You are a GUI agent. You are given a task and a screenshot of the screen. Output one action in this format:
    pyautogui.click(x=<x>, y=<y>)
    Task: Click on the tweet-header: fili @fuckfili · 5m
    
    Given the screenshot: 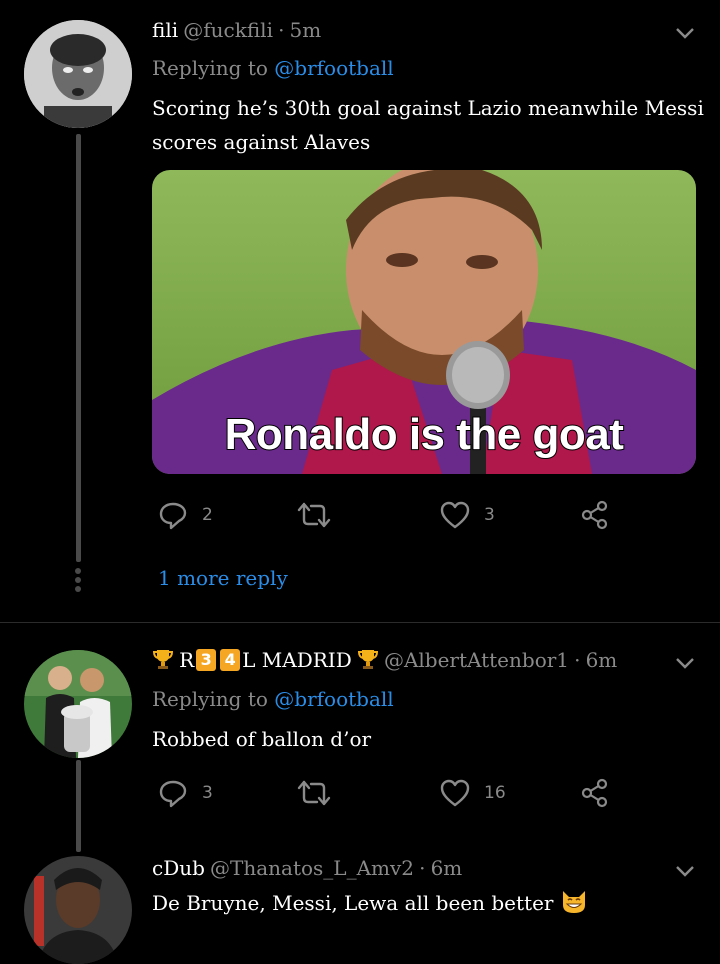 What is the action you would take?
    pyautogui.click(x=236, y=30)
    